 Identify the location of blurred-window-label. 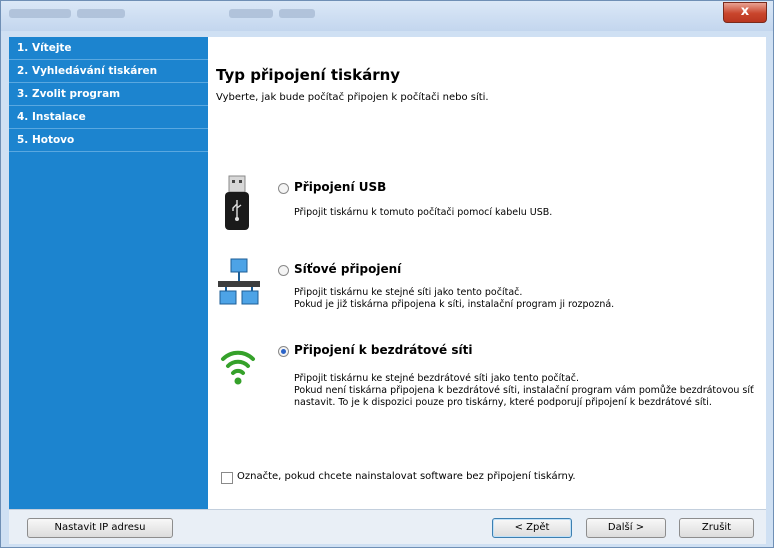
(251, 13).